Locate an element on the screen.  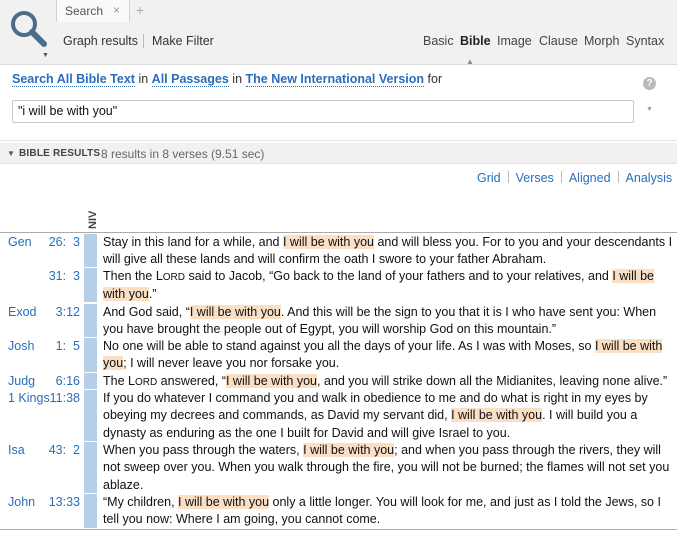
result-book-link: Josh is located at coordinates (21, 346).